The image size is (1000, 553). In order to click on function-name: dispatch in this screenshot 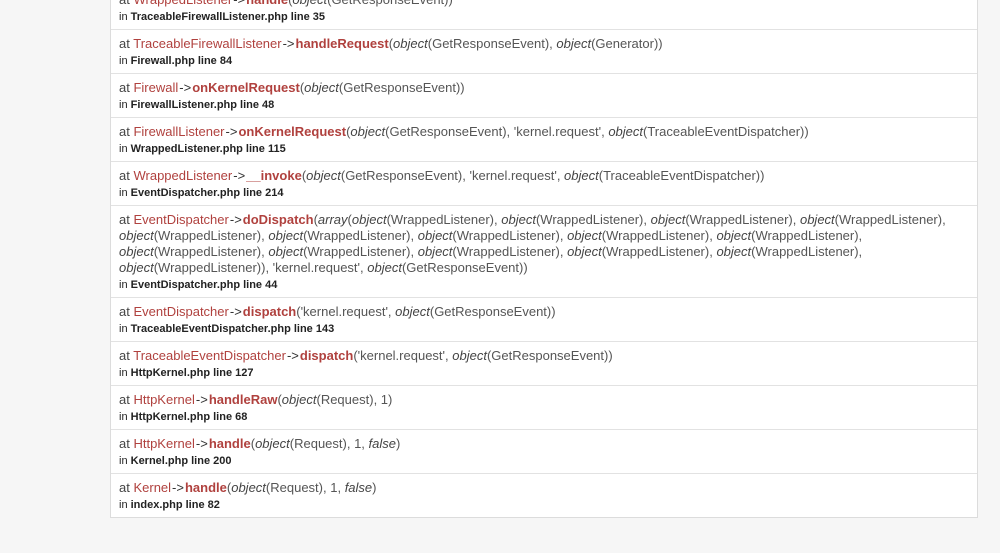, I will do `click(326, 355)`.